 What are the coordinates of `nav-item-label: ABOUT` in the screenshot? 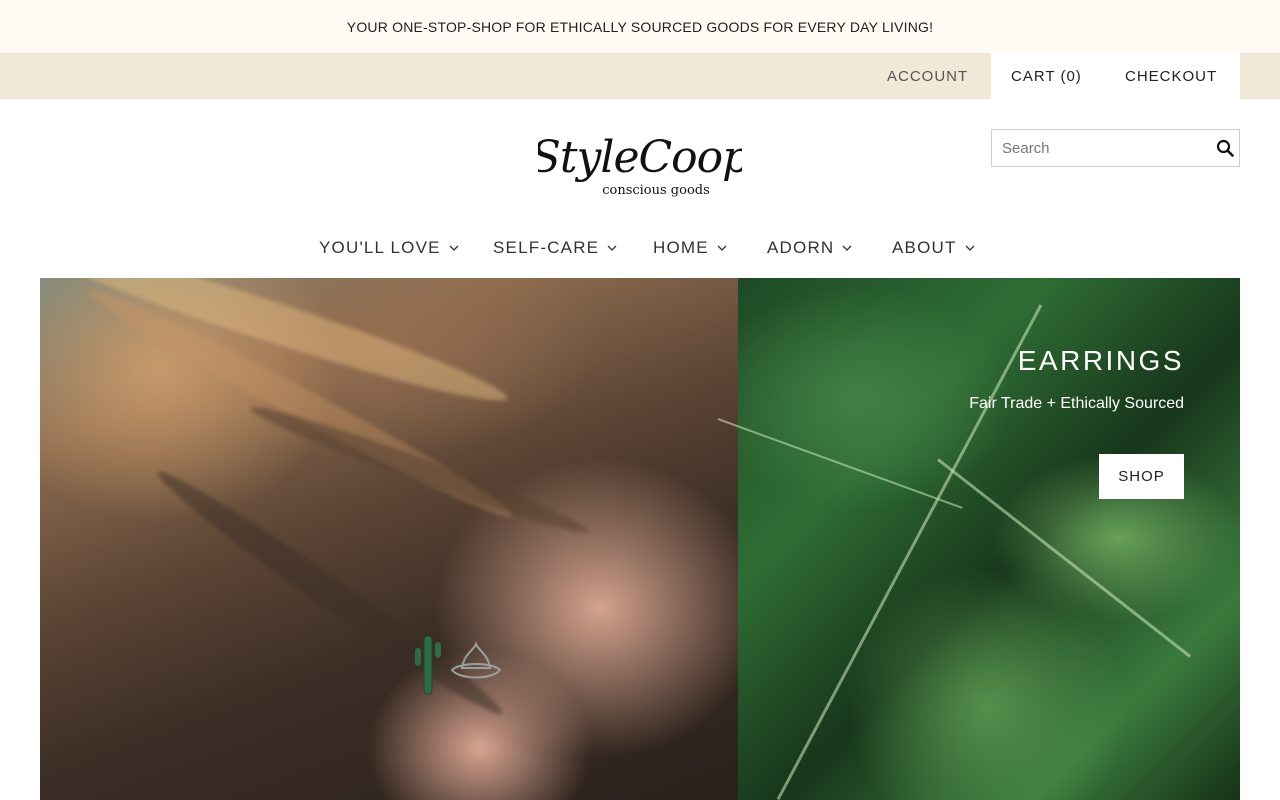 It's located at (924, 247).